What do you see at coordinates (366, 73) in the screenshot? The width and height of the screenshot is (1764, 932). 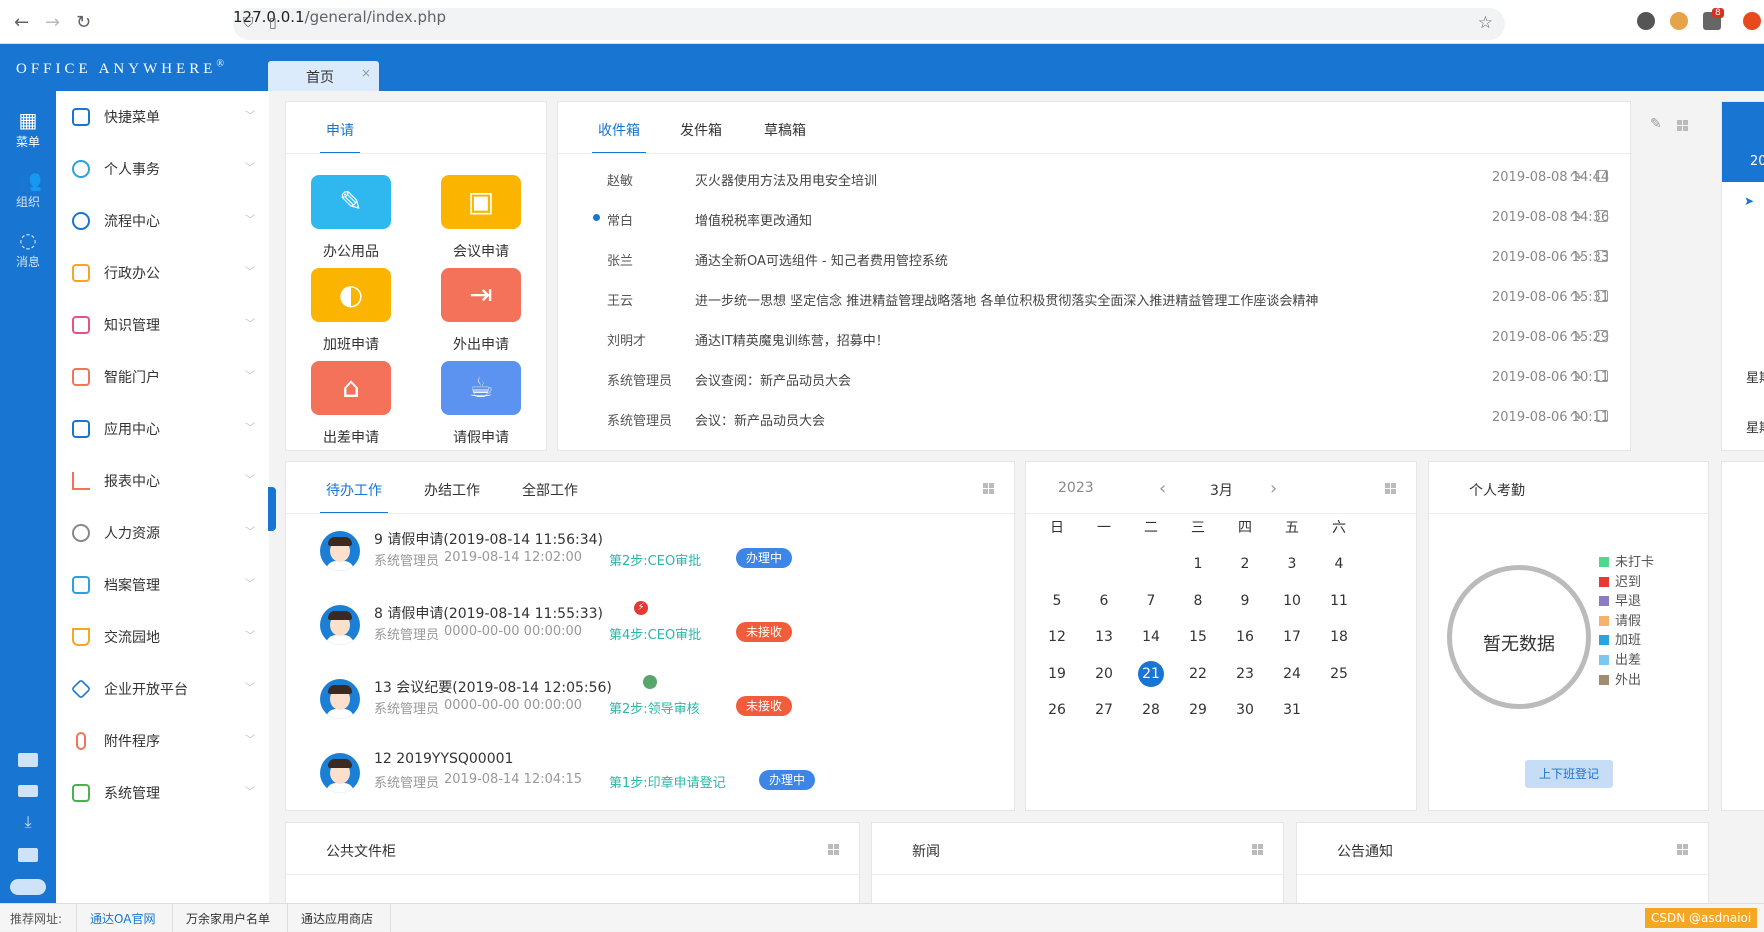 I see `close-icon: ×` at bounding box center [366, 73].